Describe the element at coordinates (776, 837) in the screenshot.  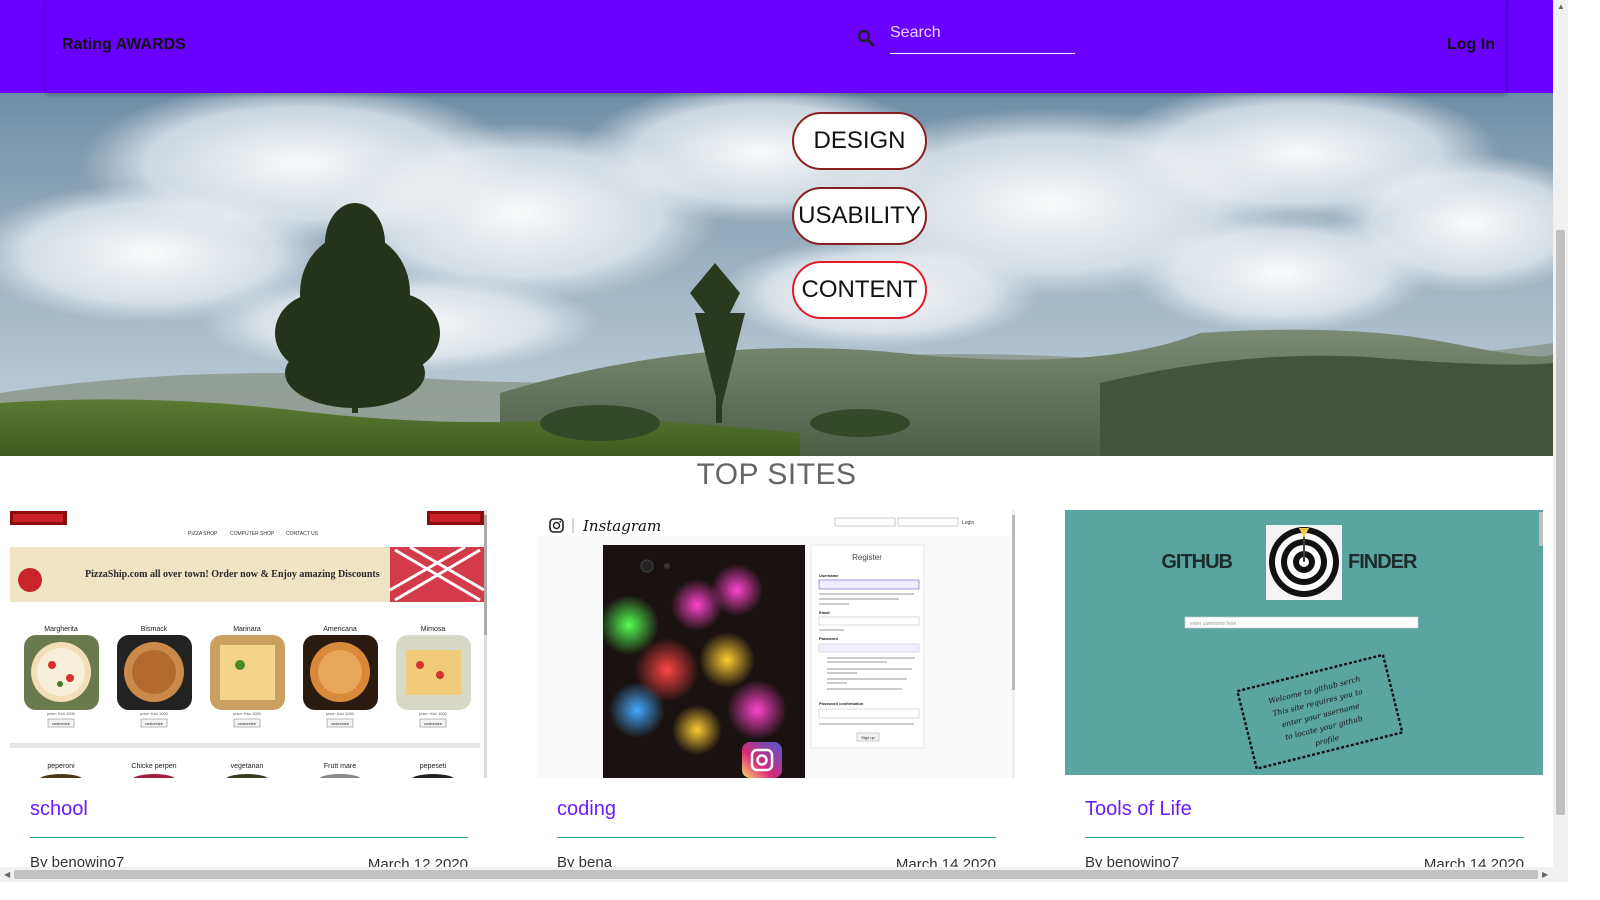
I see `card-coding-divider` at that location.